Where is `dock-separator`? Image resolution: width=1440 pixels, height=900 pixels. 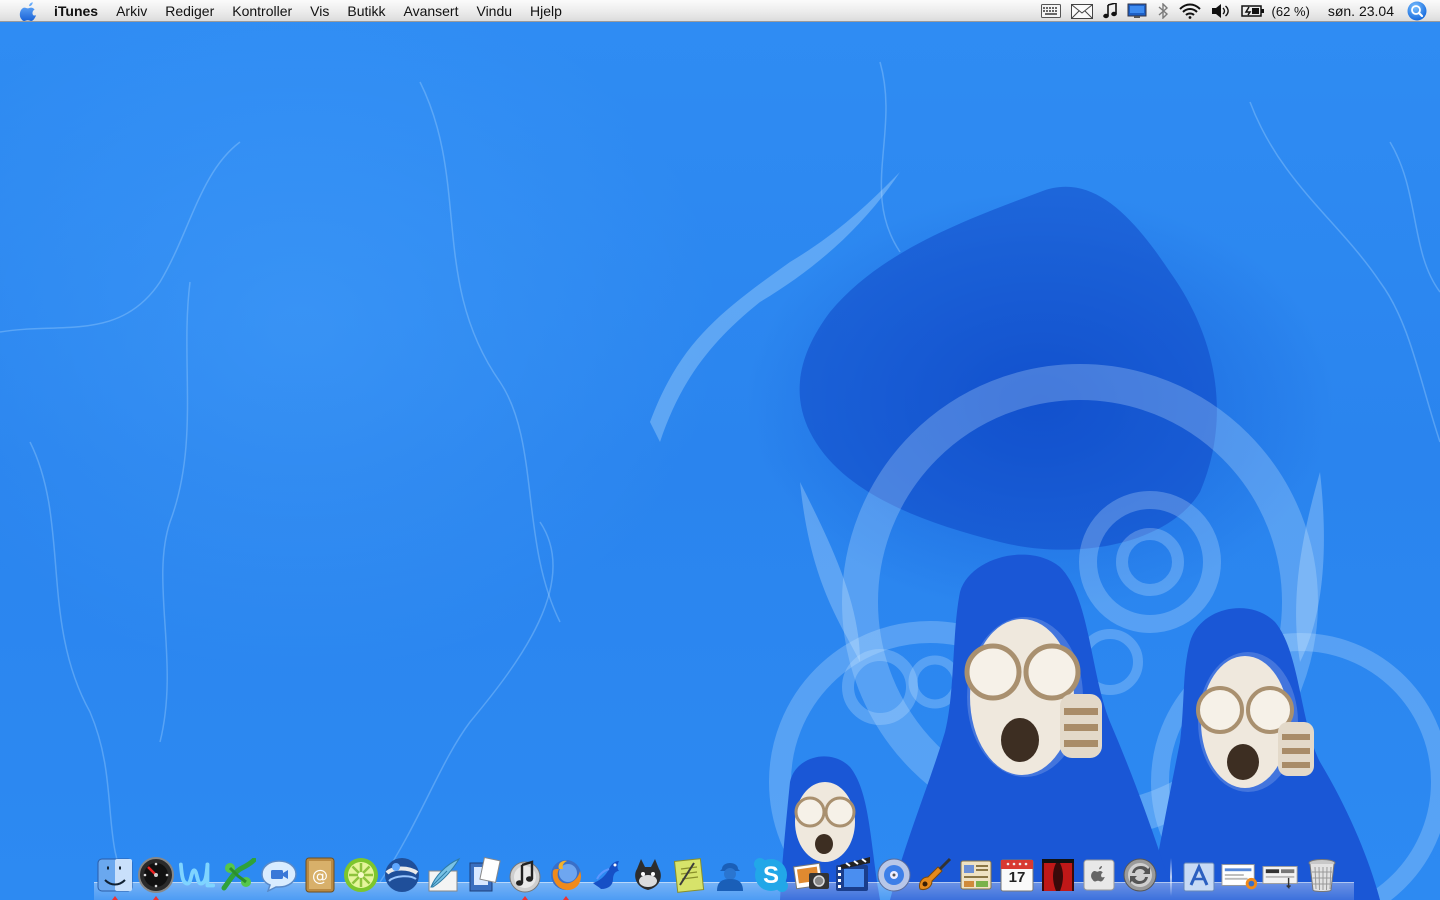 dock-separator is located at coordinates (1171, 877).